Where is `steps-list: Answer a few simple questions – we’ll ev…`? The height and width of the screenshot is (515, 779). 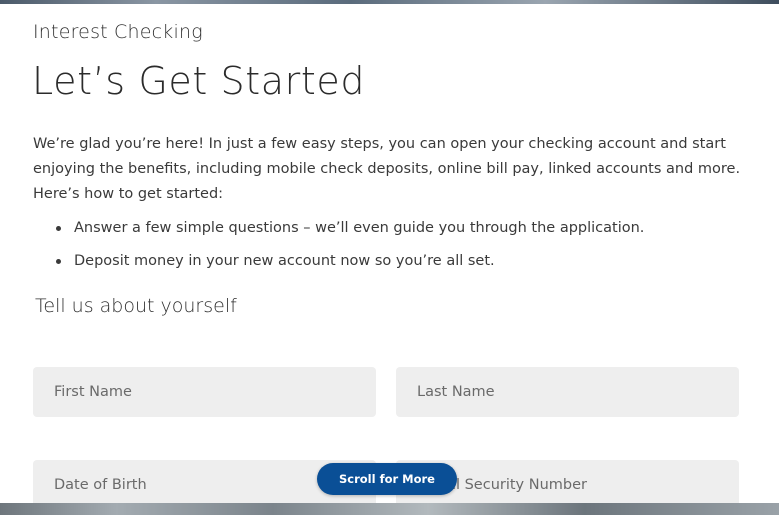 steps-list: Answer a few simple questions – we’ll ev… is located at coordinates (390, 249).